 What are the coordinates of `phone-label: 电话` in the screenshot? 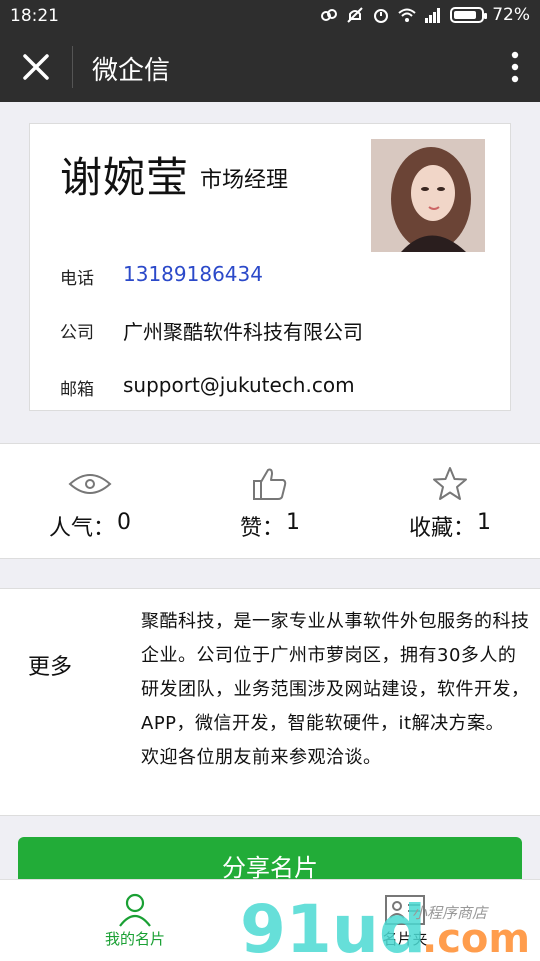 It's located at (77, 279).